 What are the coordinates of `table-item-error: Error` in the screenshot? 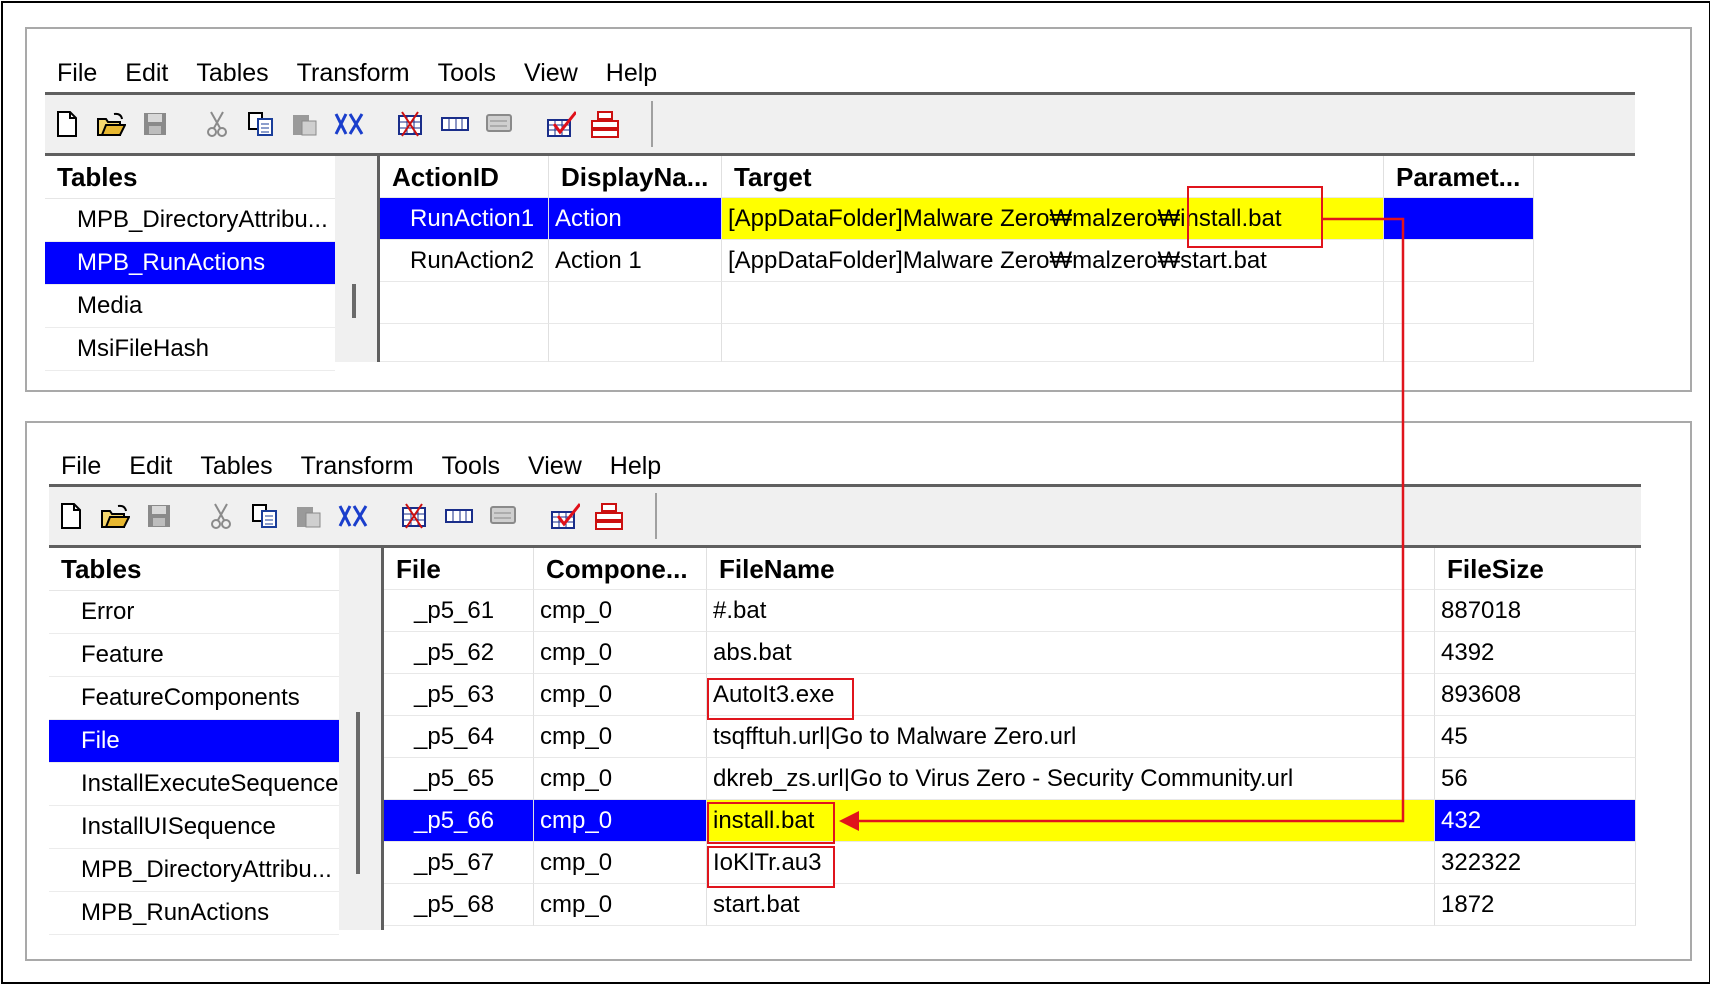 It's located at (194, 612).